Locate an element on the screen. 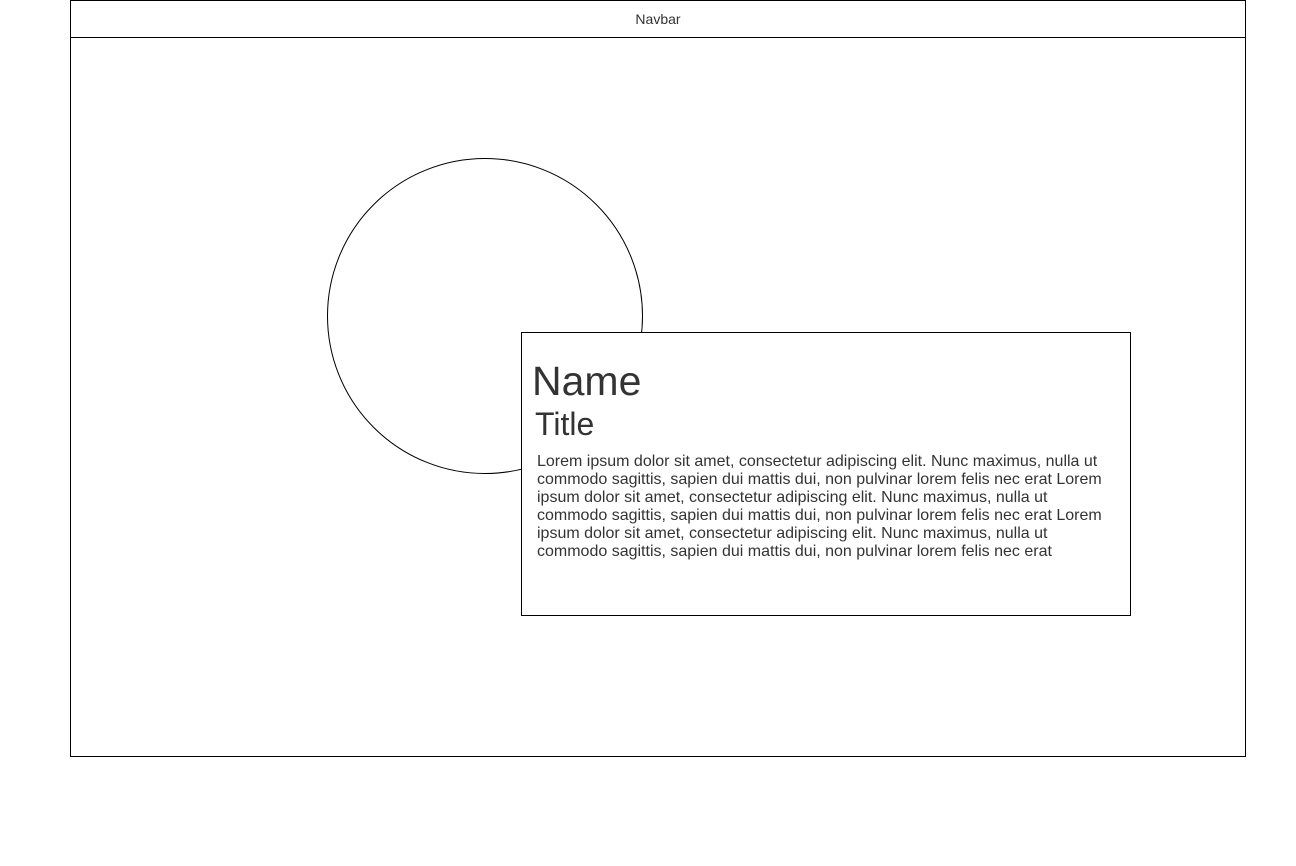 This screenshot has height=866, width=1296. profile-title: Title is located at coordinates (565, 424).